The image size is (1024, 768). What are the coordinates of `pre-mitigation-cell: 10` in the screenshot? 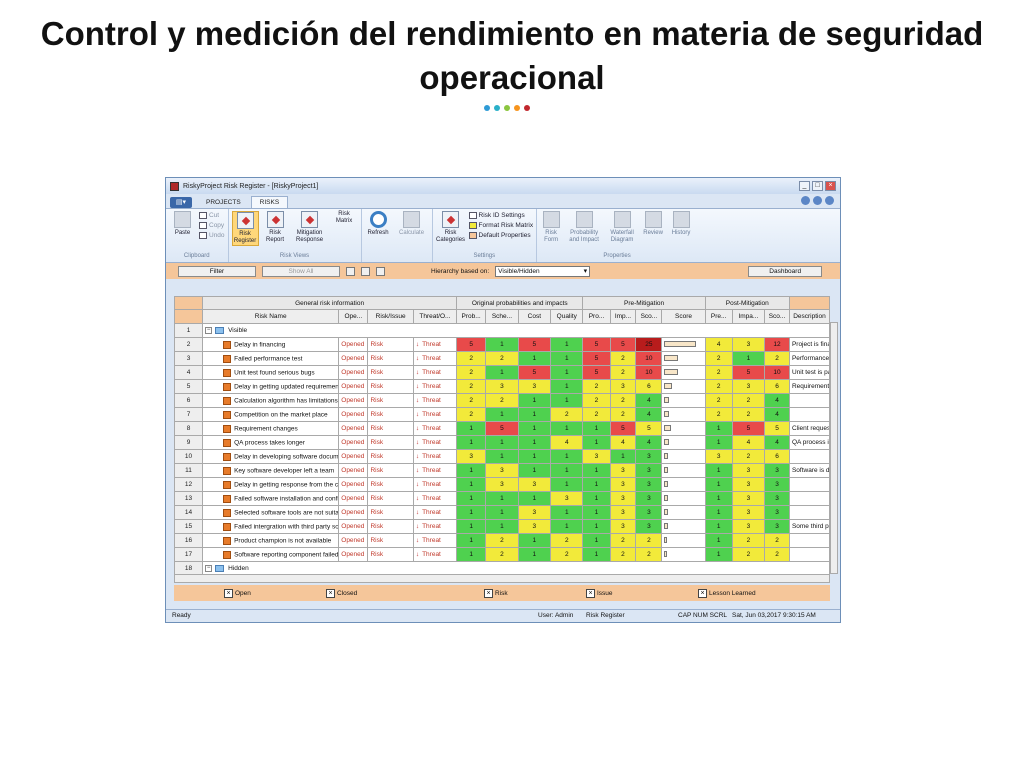 It's located at (649, 358).